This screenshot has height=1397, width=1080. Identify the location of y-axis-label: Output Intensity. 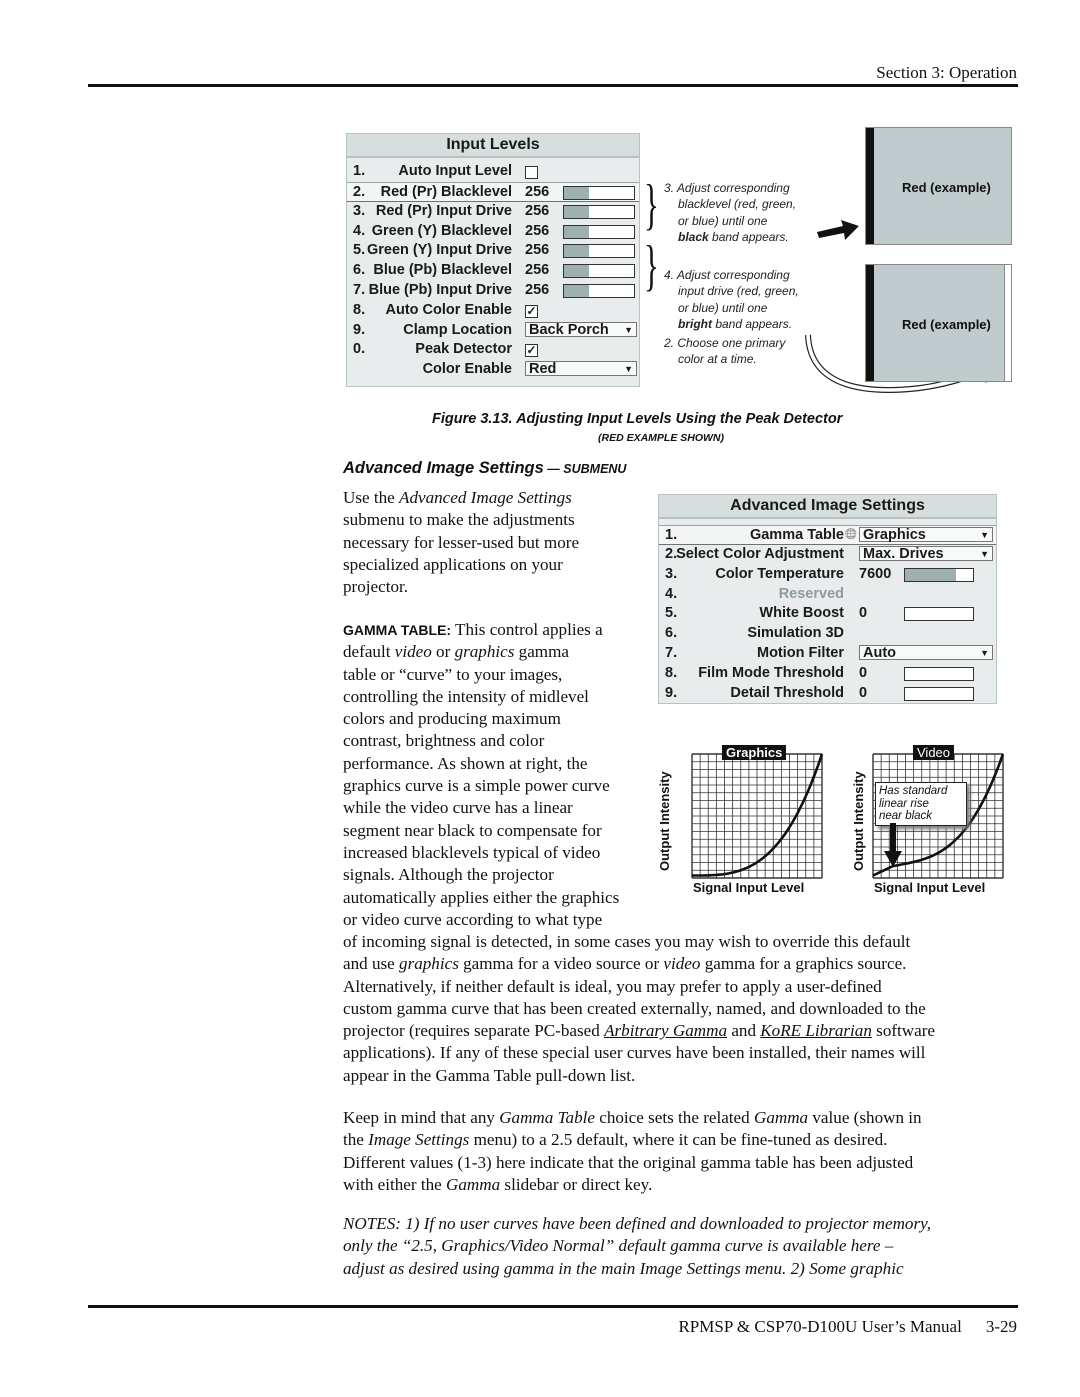
(858, 821).